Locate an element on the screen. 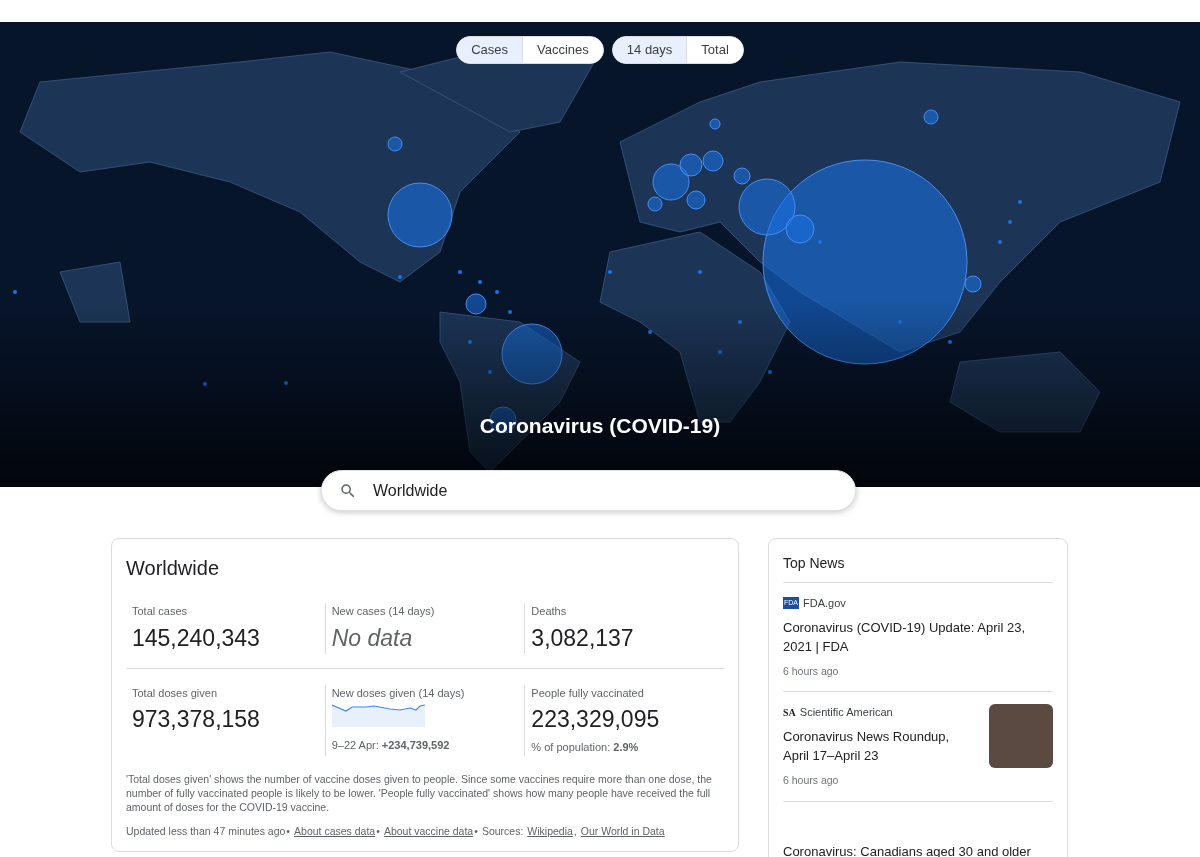 The image size is (1200, 857). news-headline: Coronavirus (COVID-19) Update: April 23, 2021 | FDA is located at coordinates (918, 636).